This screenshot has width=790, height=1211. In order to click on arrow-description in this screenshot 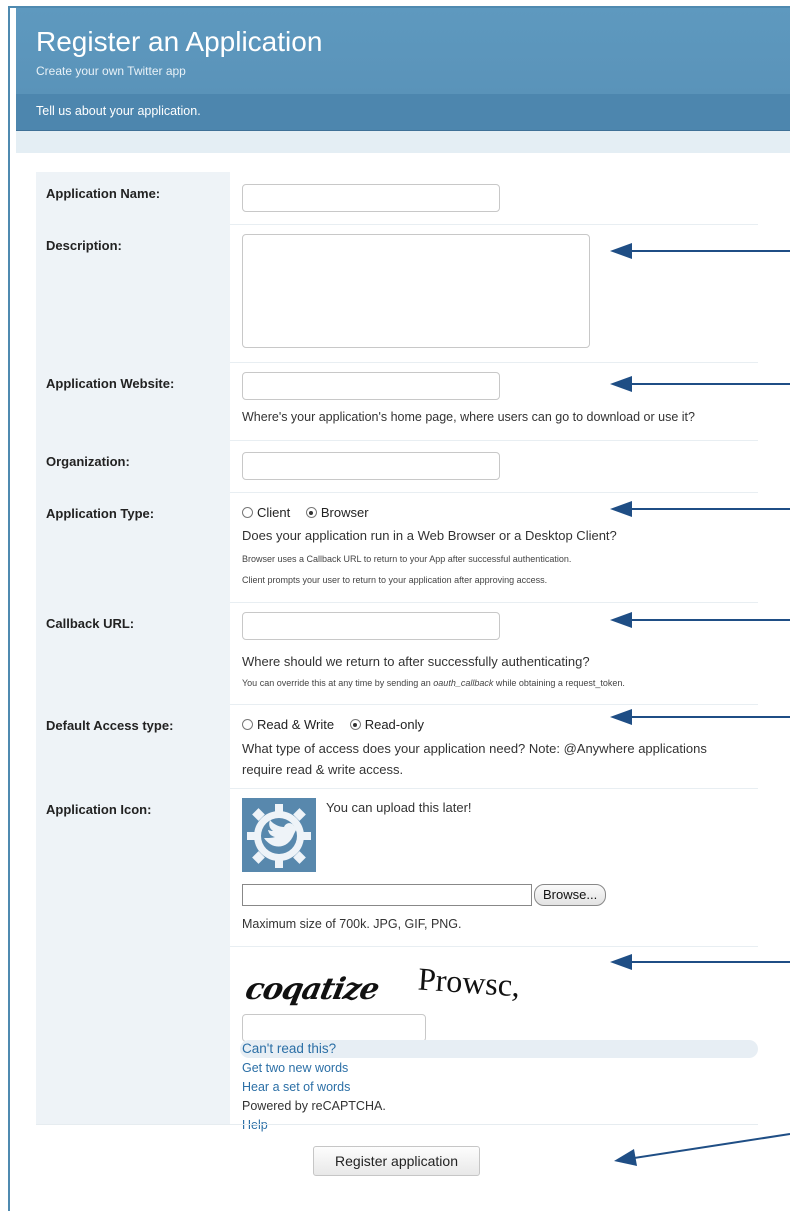, I will do `click(700, 251)`.